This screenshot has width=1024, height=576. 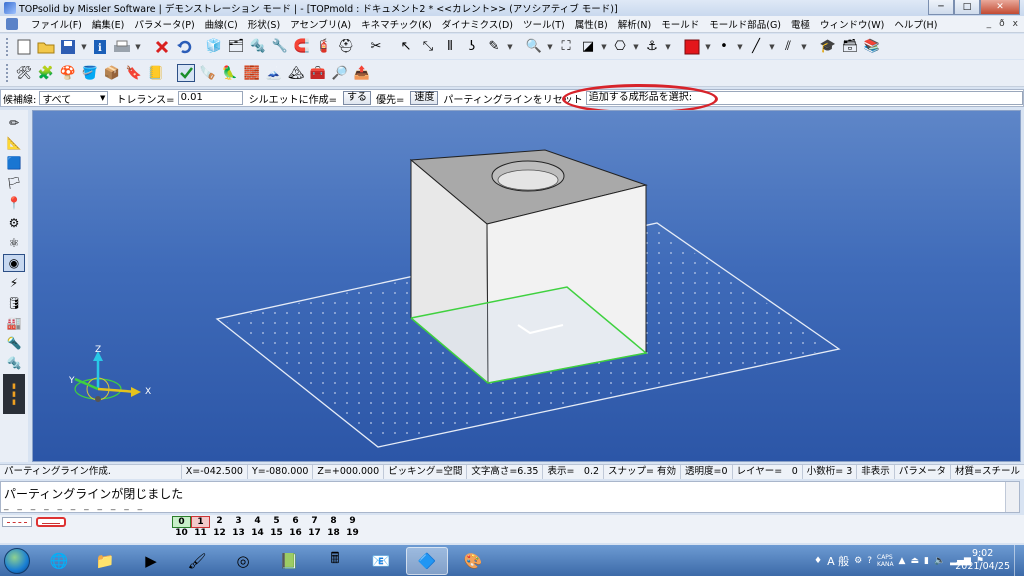 I want to click on tool-holder-icon: 🔦, so click(x=14, y=343).